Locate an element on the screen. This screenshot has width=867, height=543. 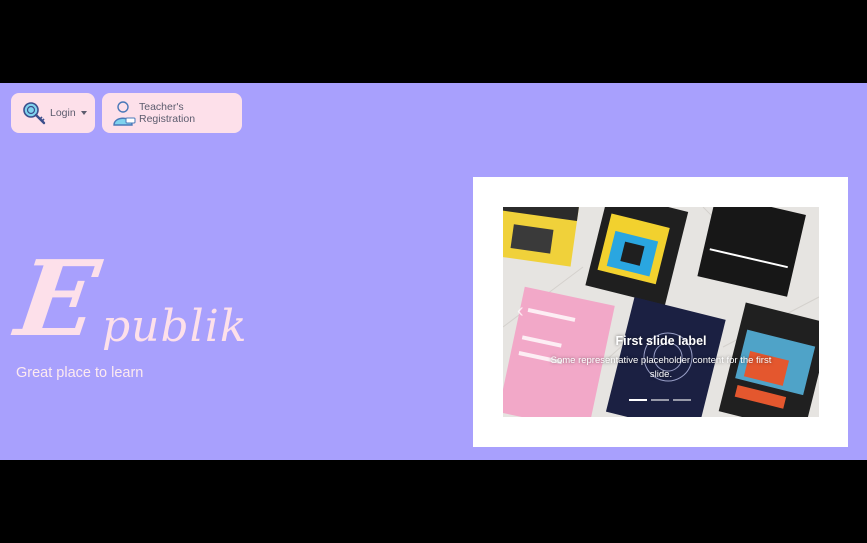
brand-logo: E publik is located at coordinates (130, 300).